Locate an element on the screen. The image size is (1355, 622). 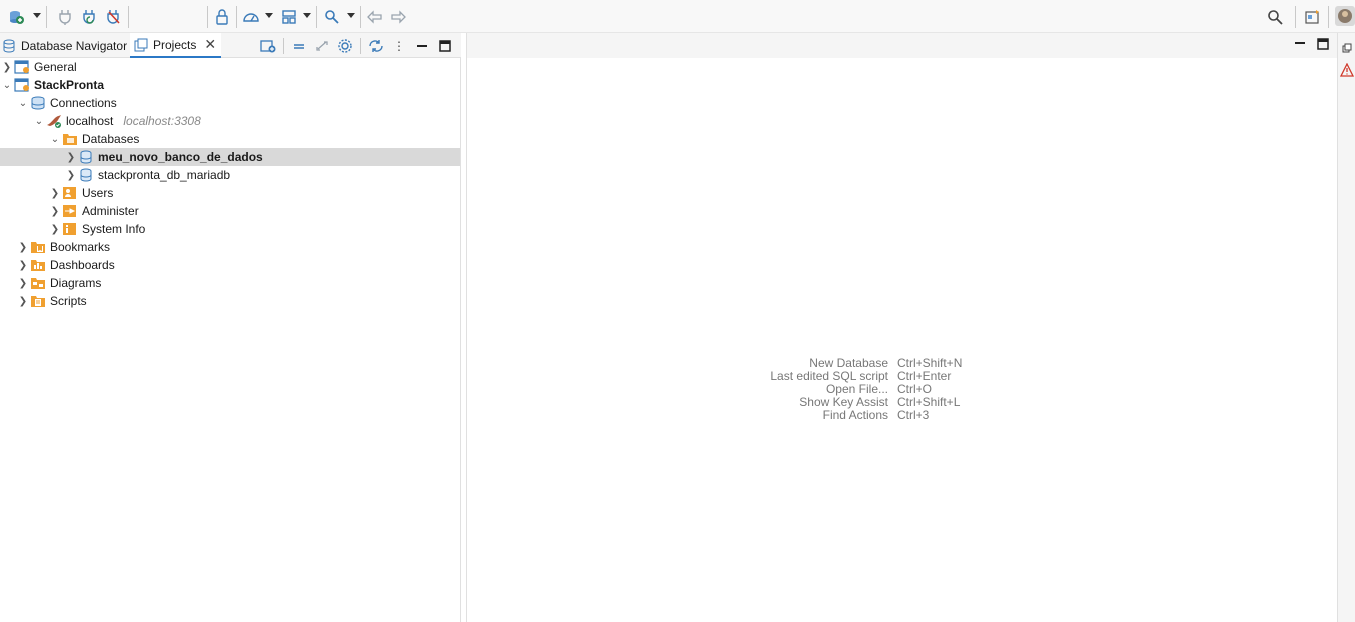
tree-item-general: ❯ General is located at coordinates (230, 67).